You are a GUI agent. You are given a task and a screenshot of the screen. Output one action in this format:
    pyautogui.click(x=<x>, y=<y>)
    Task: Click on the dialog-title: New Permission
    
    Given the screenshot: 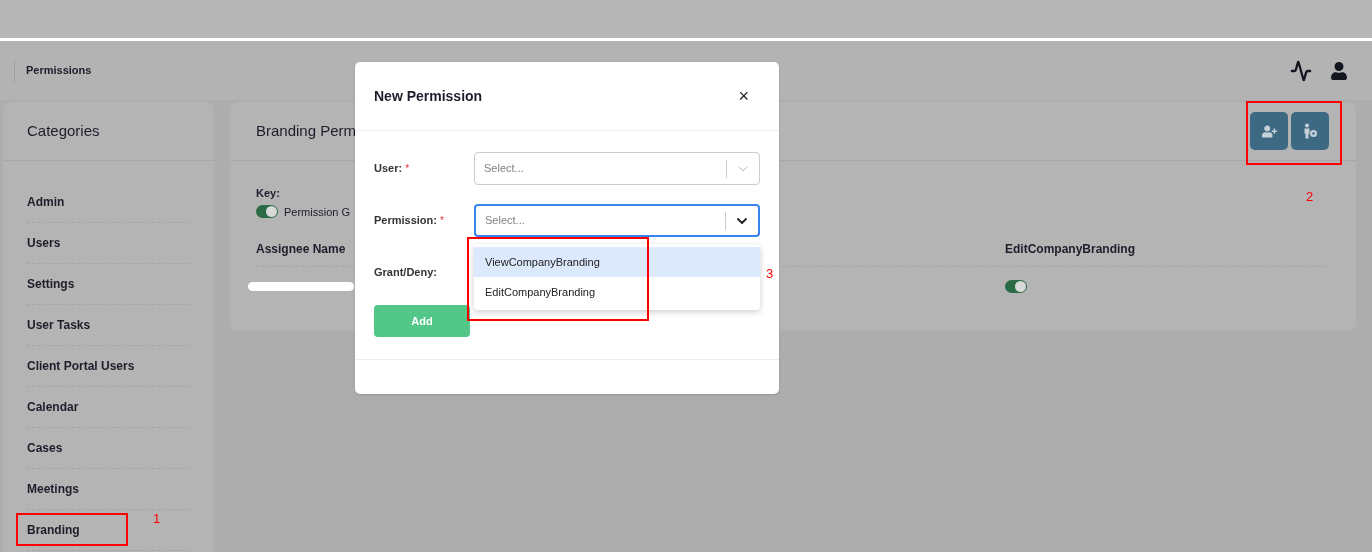 What is the action you would take?
    pyautogui.click(x=428, y=96)
    